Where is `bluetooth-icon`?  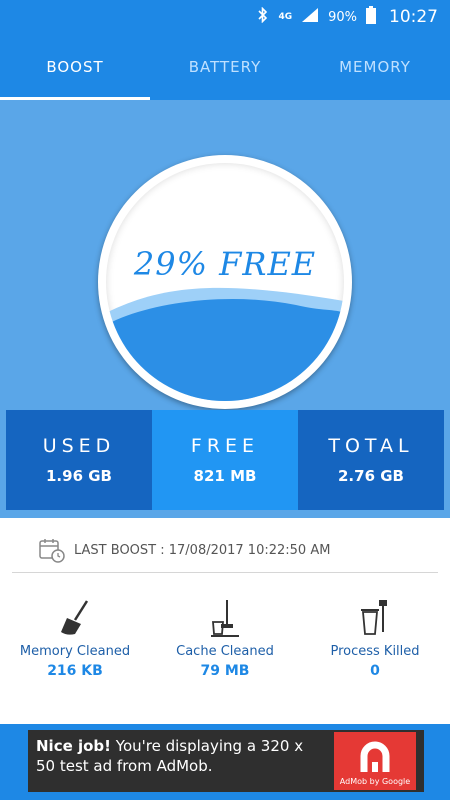
bluetooth-icon is located at coordinates (263, 16).